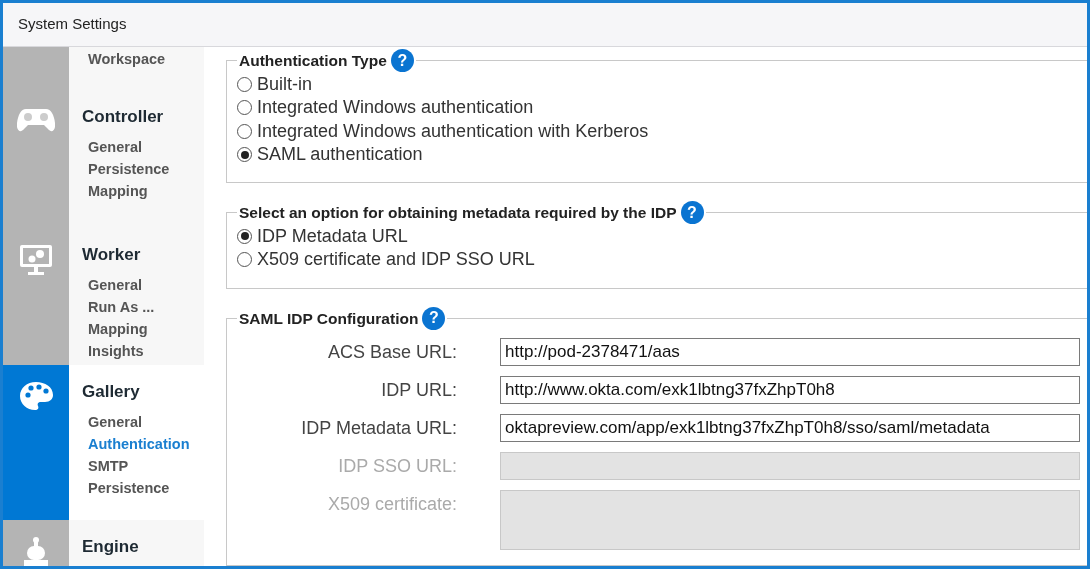 This screenshot has height=569, width=1090. I want to click on section-heading: Authentication Type, so click(313, 61).